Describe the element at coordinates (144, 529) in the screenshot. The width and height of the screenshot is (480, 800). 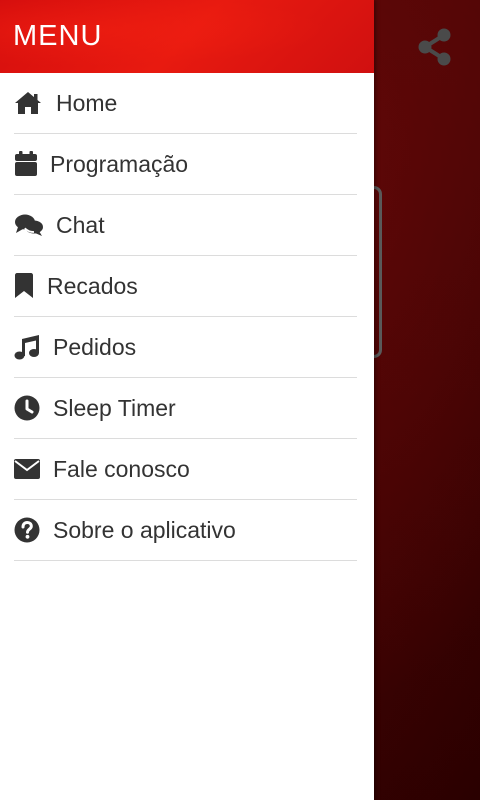
I see `menu-item-label: Sobre o aplicativo` at that location.